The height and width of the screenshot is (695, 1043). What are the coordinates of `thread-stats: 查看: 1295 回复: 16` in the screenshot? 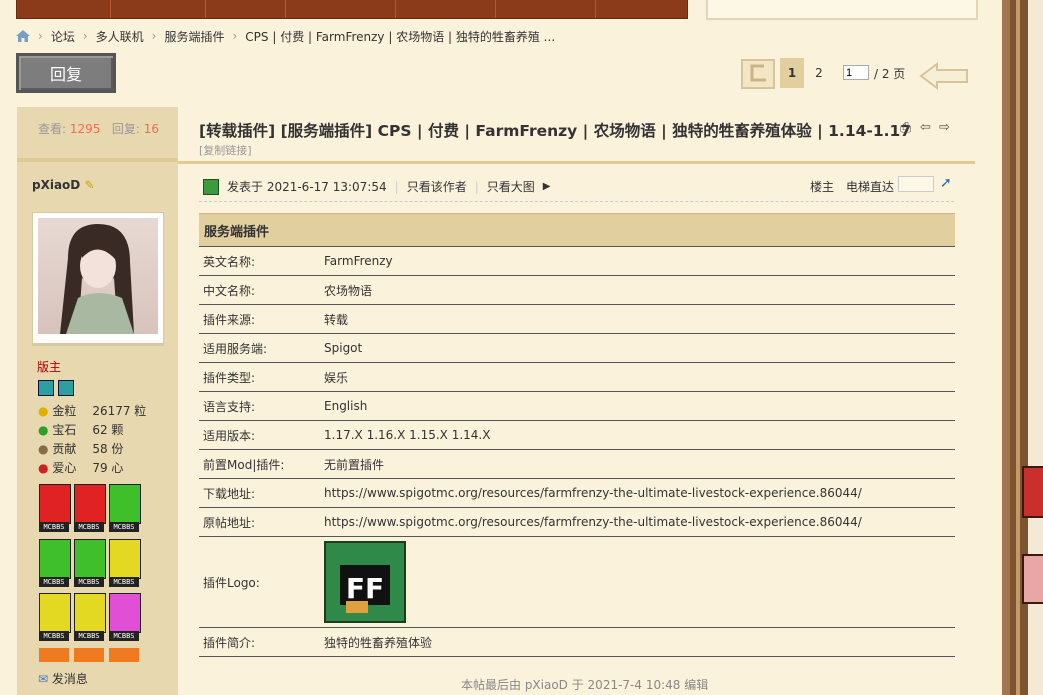 It's located at (99, 129).